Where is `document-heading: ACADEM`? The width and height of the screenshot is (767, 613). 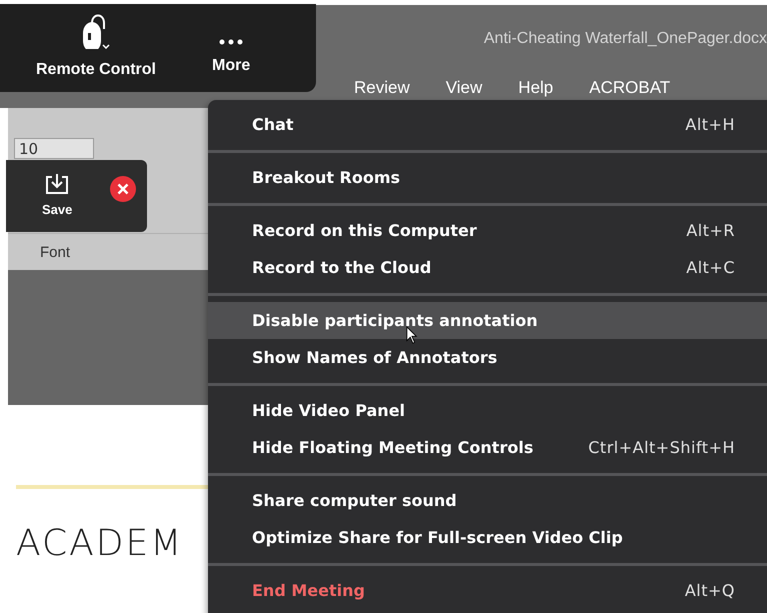
document-heading: ACADEM is located at coordinates (100, 543).